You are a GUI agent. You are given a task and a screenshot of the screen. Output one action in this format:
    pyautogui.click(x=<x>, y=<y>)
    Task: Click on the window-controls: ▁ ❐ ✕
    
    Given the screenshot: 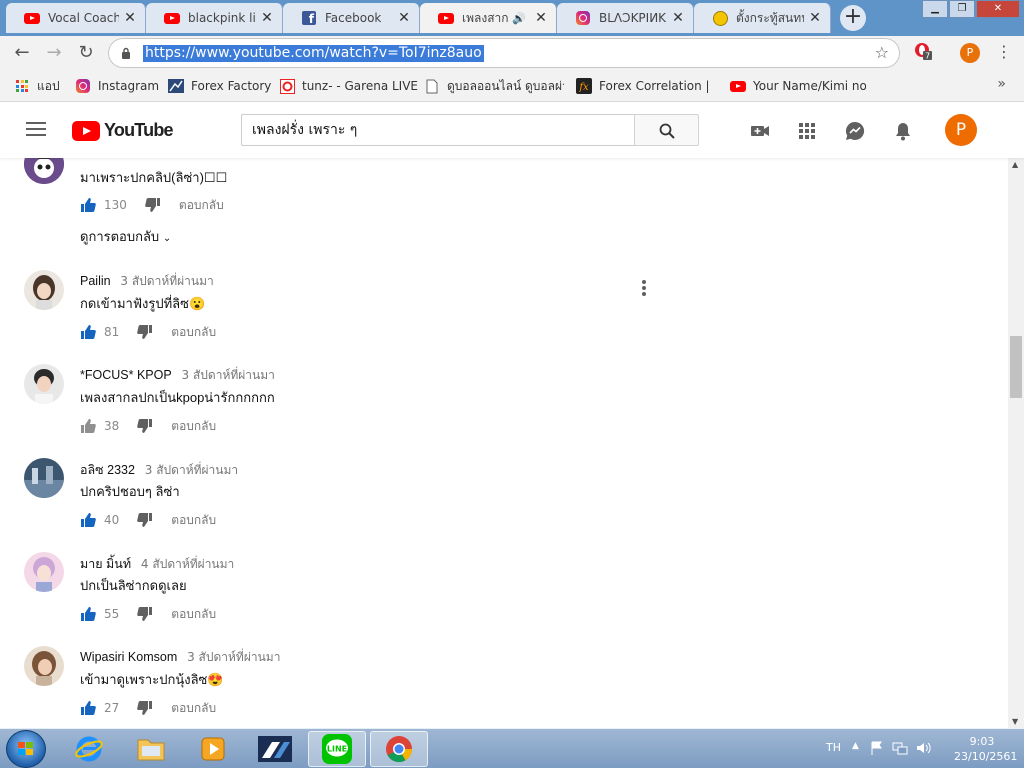 What is the action you would take?
    pyautogui.click(x=970, y=9)
    